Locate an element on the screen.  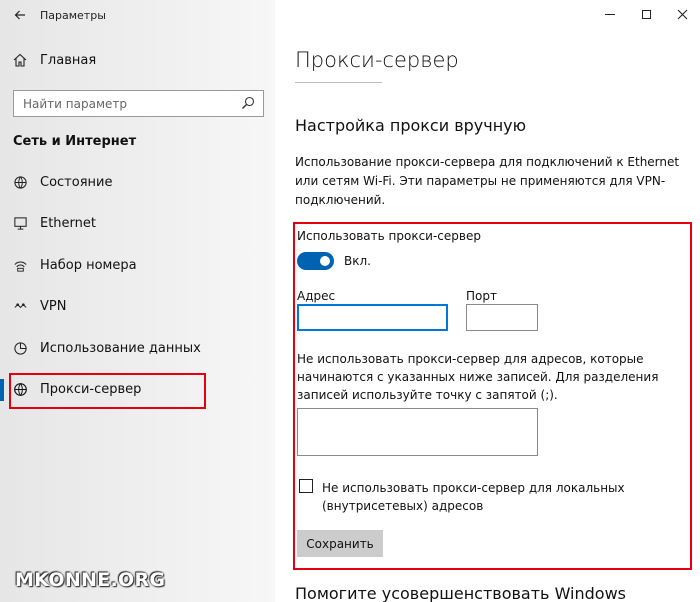
sidebar-item-vpn: VPN is located at coordinates (39, 306).